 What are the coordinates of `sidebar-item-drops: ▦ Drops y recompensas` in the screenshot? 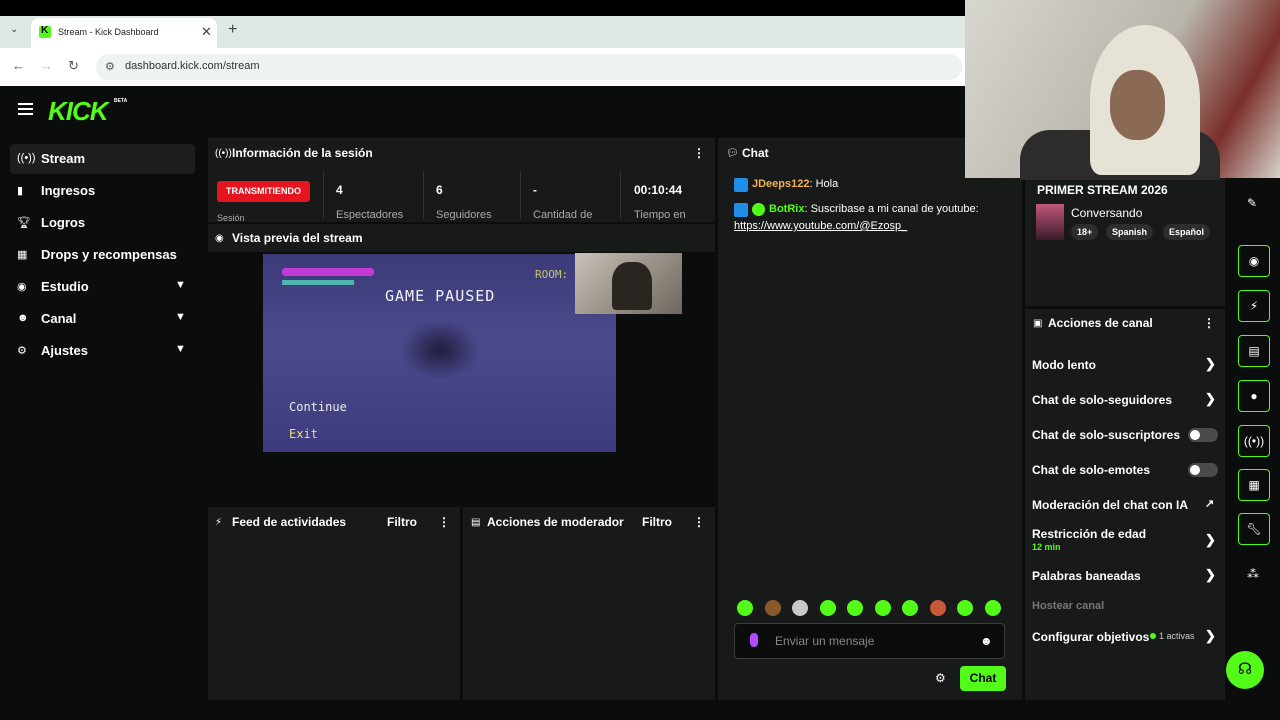 It's located at (102, 255).